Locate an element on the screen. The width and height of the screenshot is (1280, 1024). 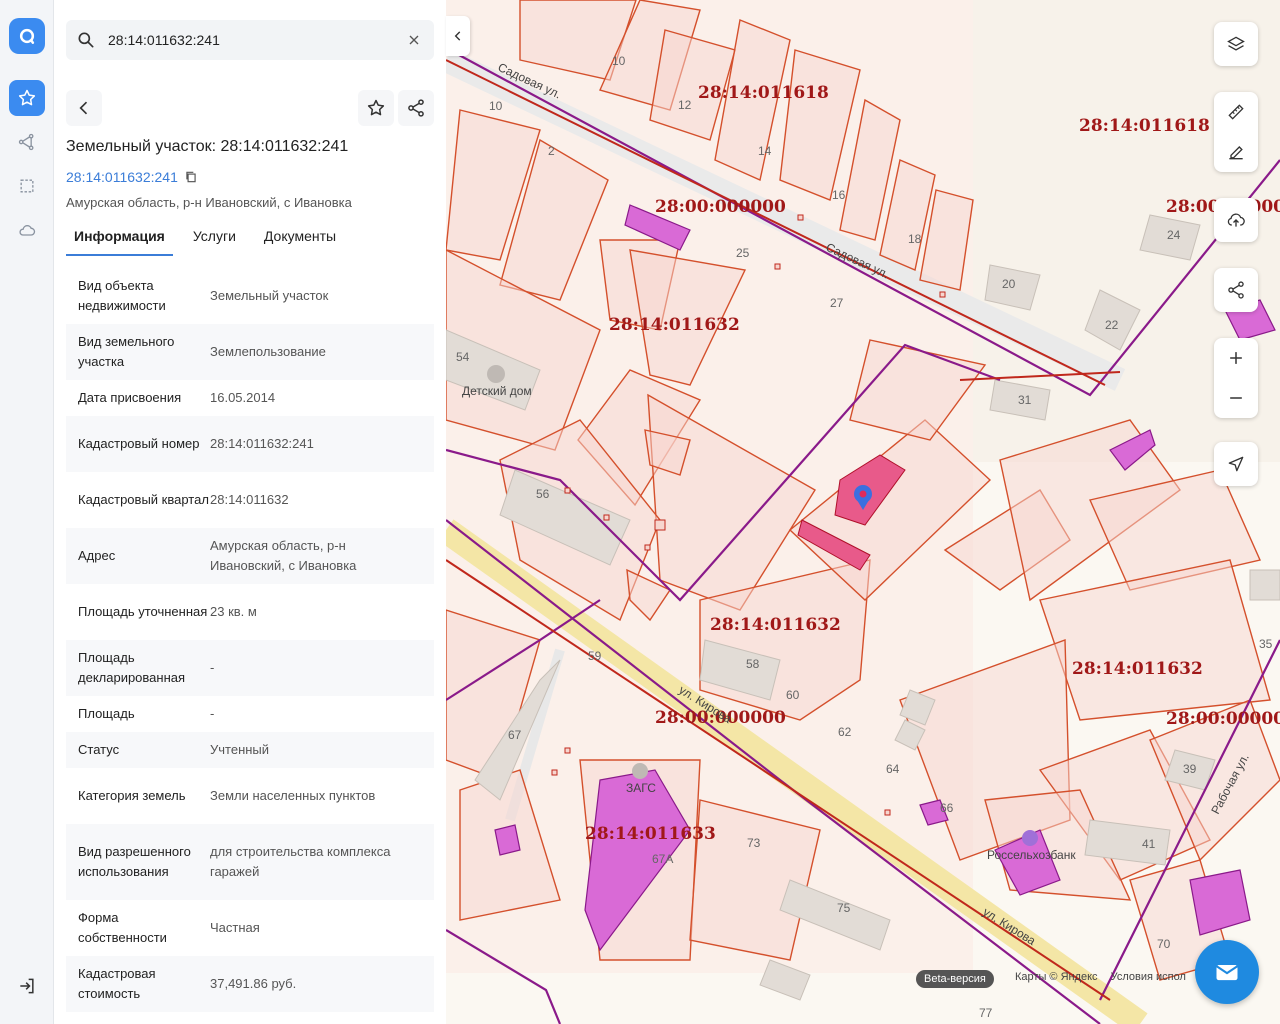
layers-button is located at coordinates (1236, 44).